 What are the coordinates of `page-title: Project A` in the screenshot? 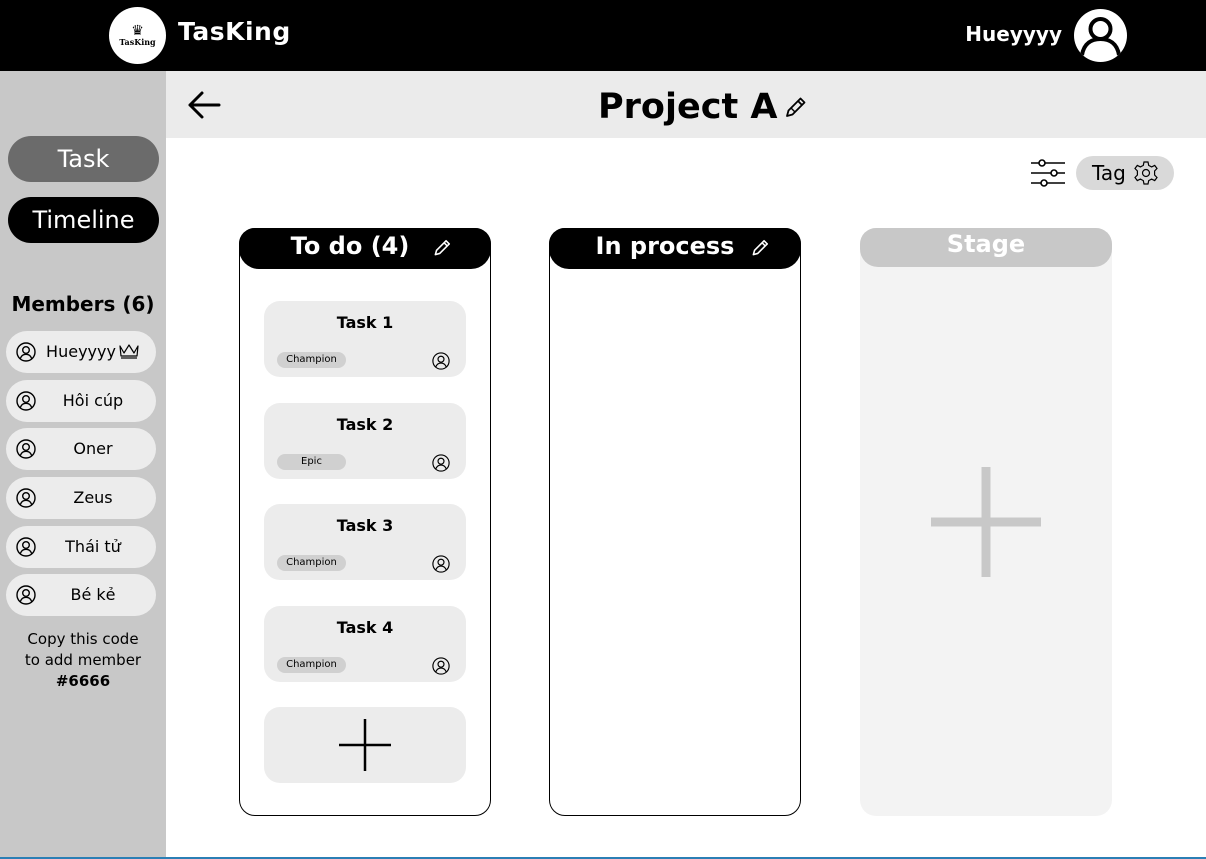 It's located at (688, 107).